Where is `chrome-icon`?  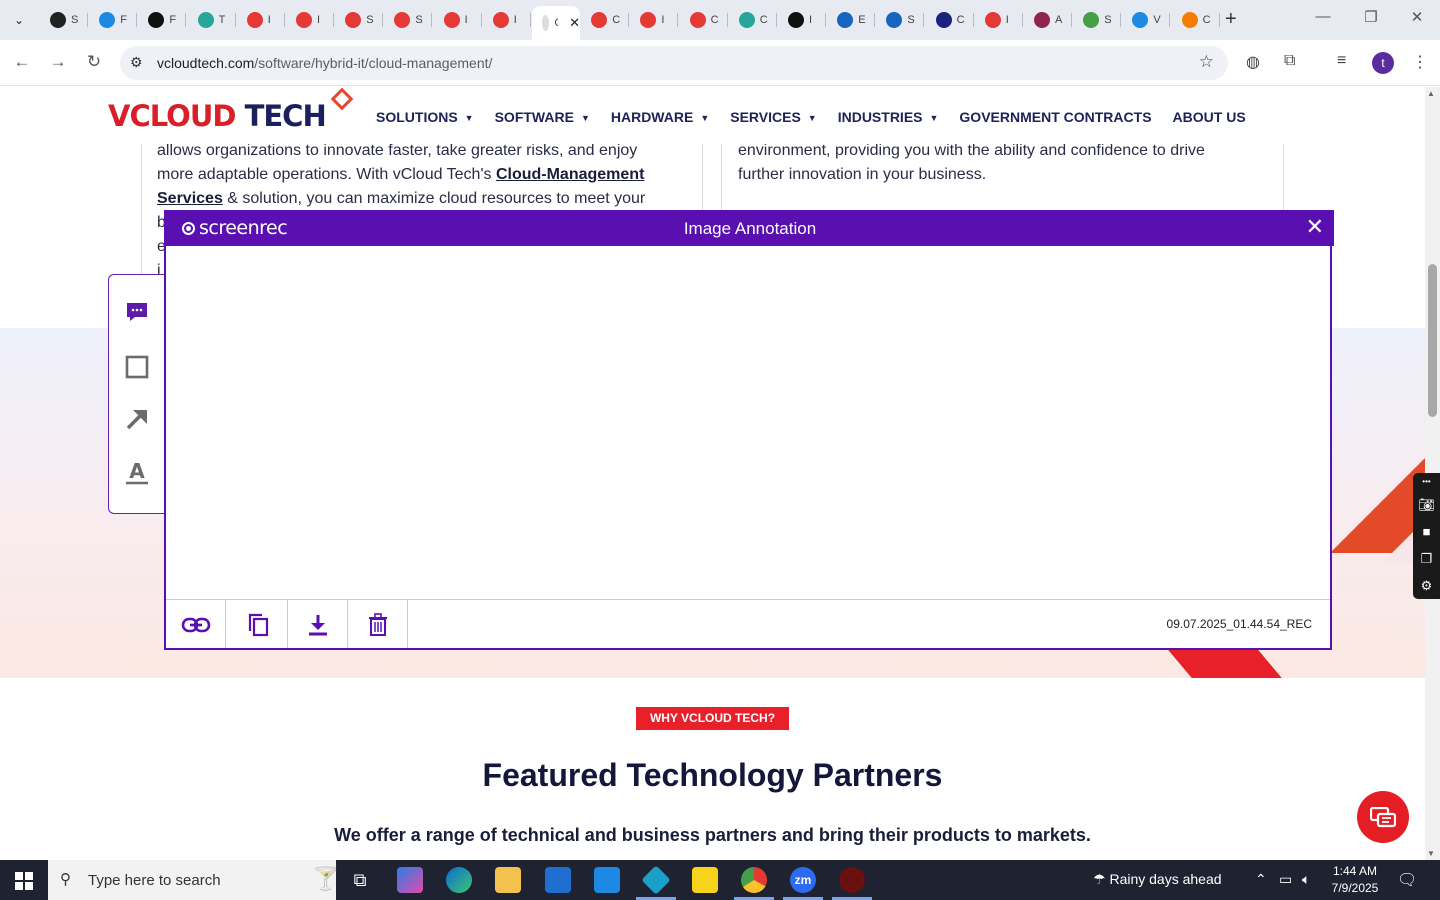
chrome-icon is located at coordinates (754, 880).